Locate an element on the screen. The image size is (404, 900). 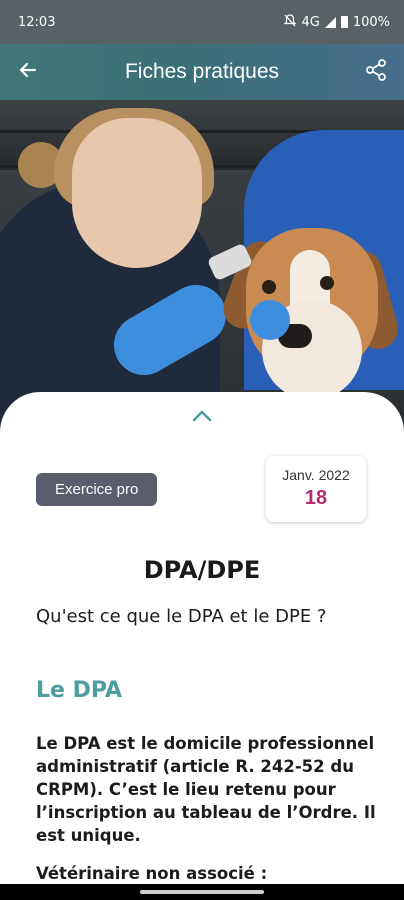
system-nav-bar is located at coordinates (202, 892).